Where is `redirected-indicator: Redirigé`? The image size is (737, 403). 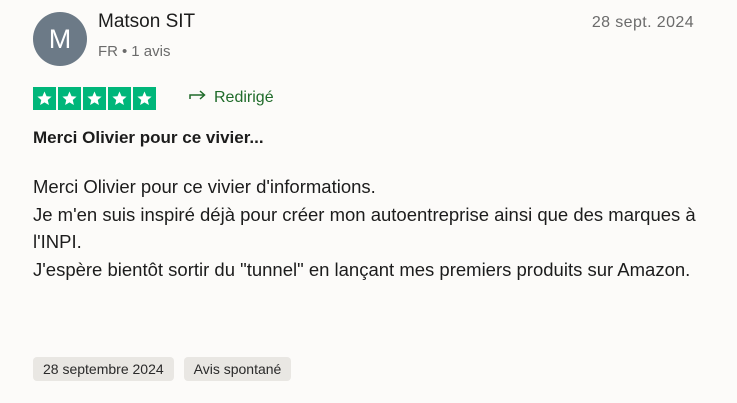 redirected-indicator: Redirigé is located at coordinates (231, 97).